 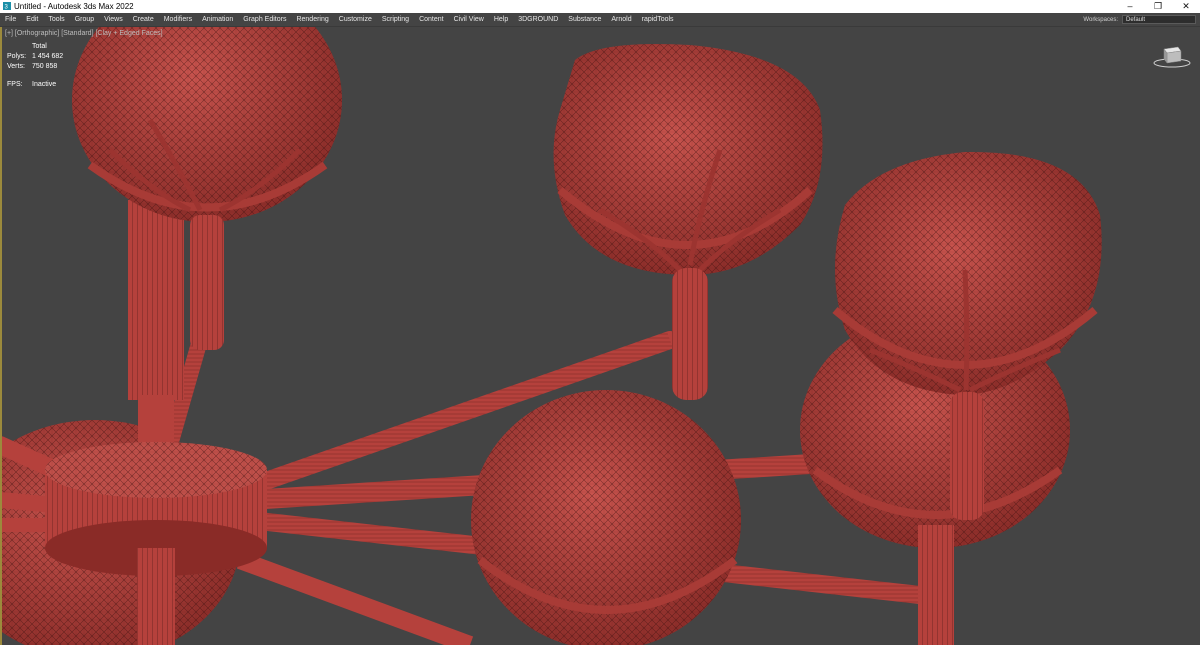 What do you see at coordinates (56, 19) in the screenshot?
I see `menu-item: Tools` at bounding box center [56, 19].